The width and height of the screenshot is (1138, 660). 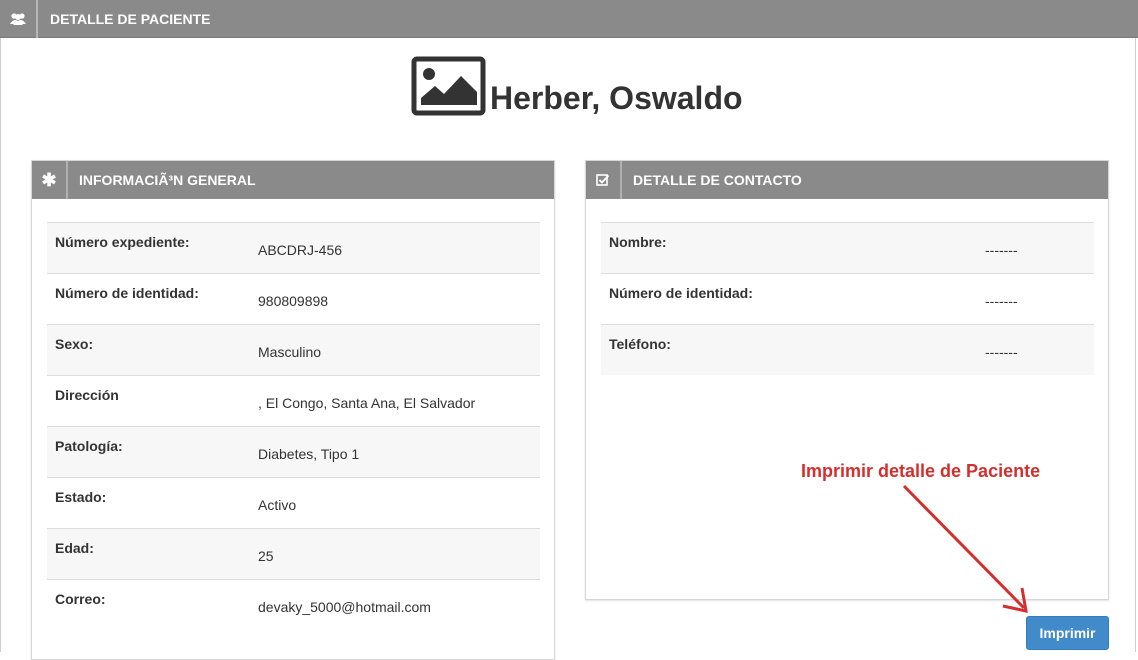 I want to click on table-row: Número expediente: ABCDRJ-456, so click(x=293, y=247).